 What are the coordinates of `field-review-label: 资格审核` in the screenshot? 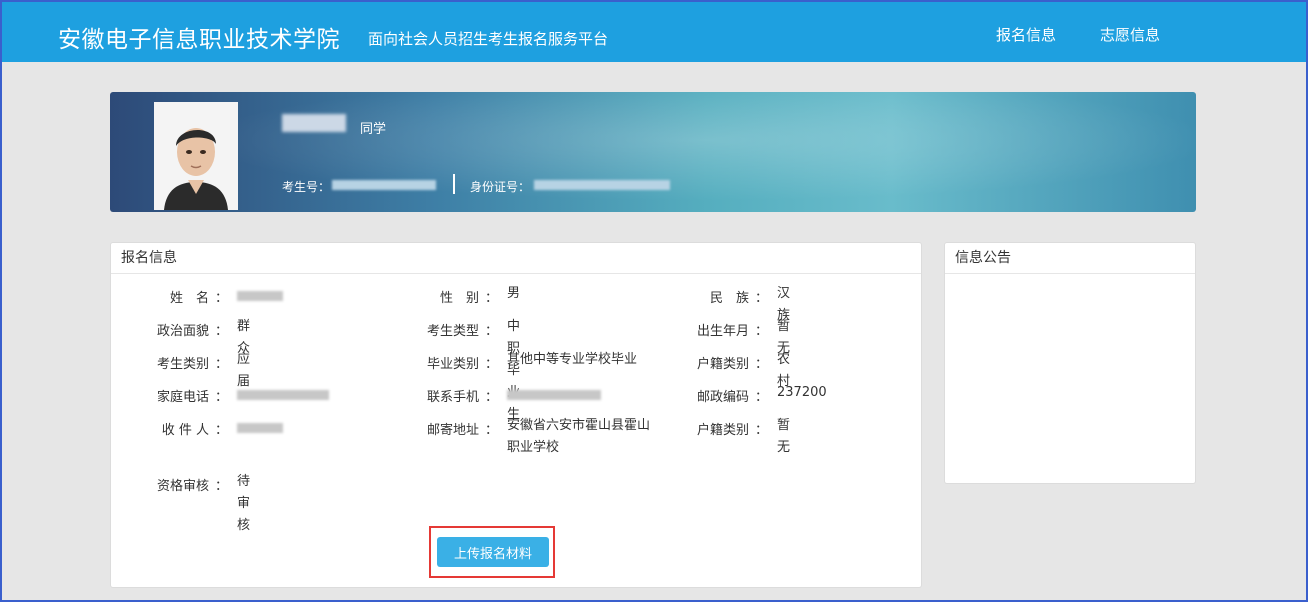 It's located at (182, 486).